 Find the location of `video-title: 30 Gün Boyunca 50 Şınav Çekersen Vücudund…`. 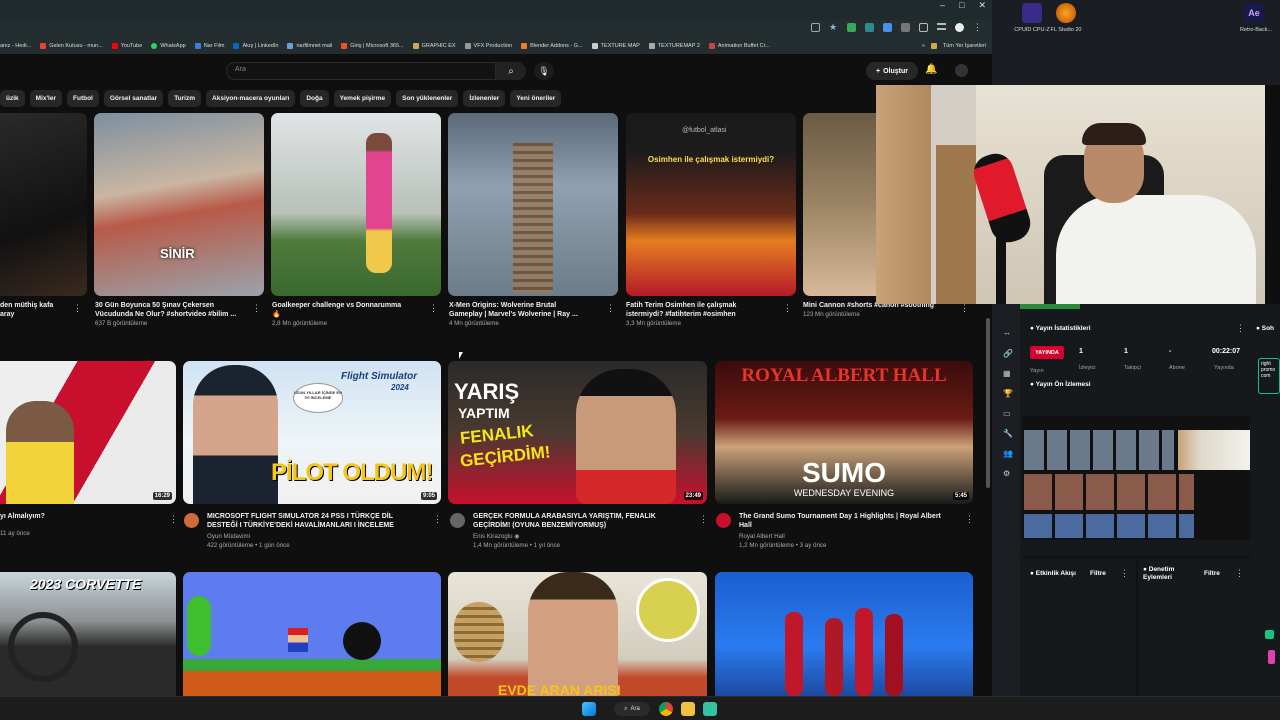

video-title: 30 Gün Boyunca 50 Şınav Çekersen Vücudund… is located at coordinates (175, 310).